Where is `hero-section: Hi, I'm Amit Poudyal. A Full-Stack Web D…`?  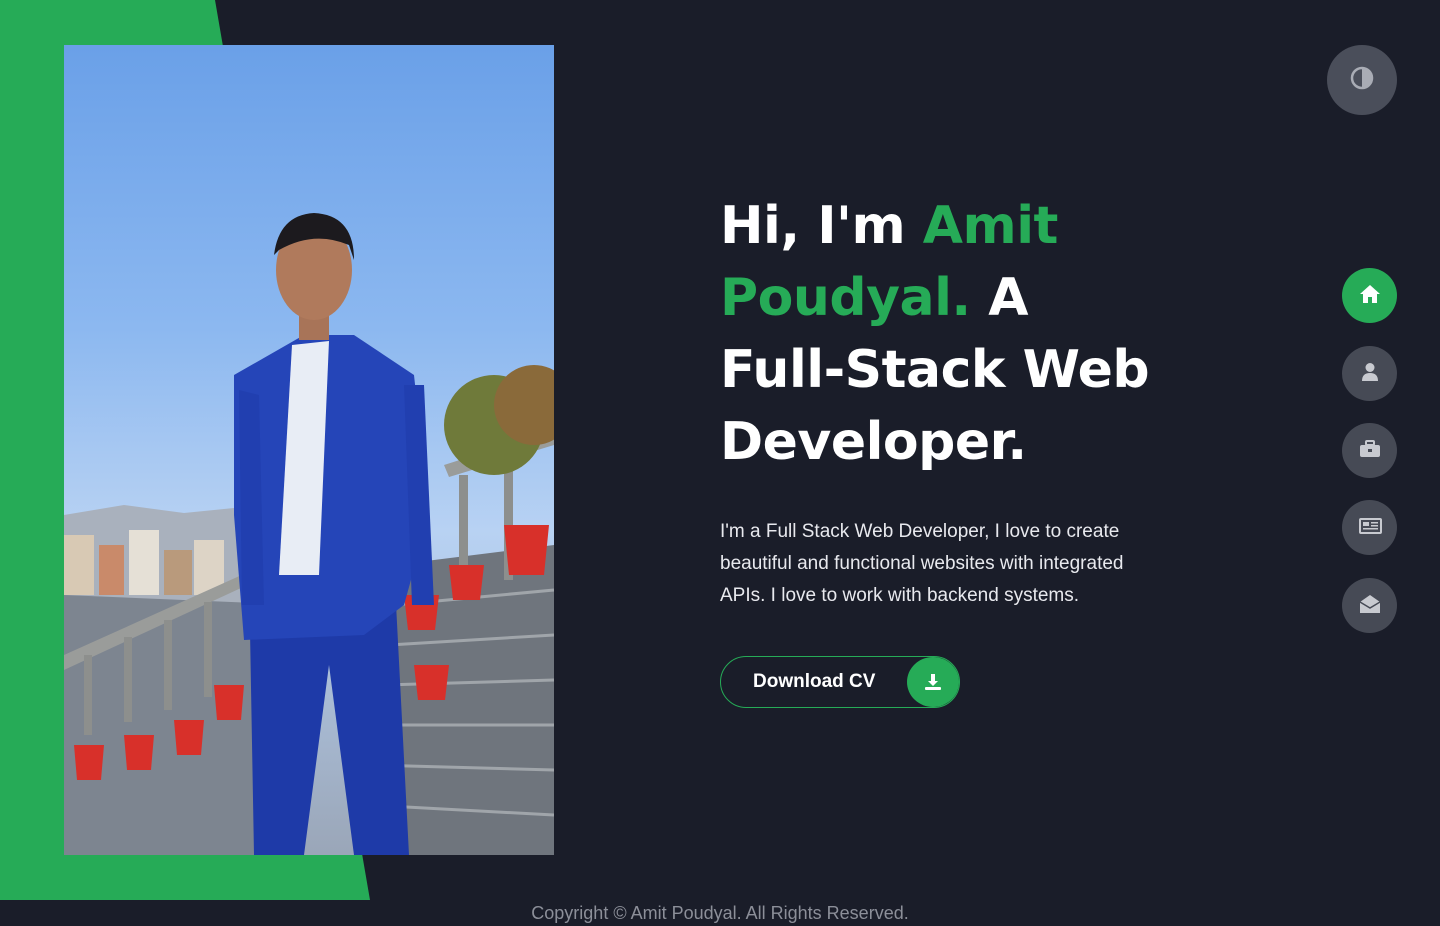 hero-section: Hi, I'm Amit Poudyal. A Full-Stack Web D… is located at coordinates (940, 401).